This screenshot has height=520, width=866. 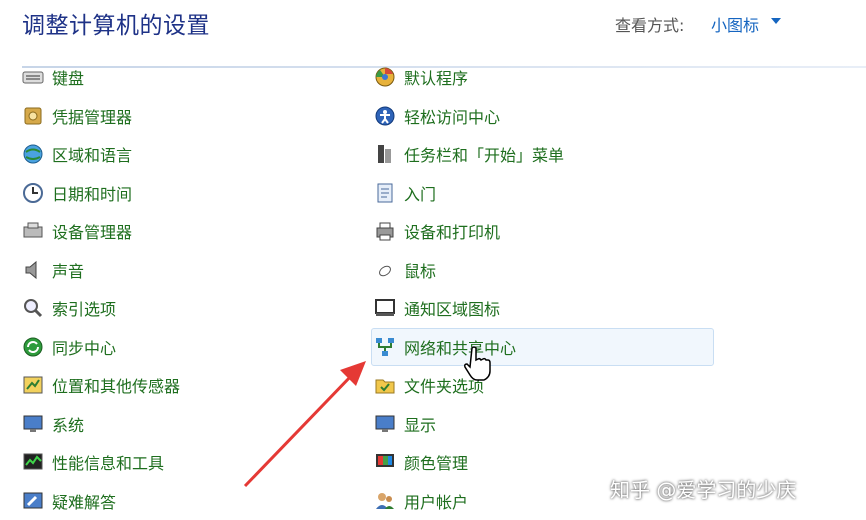 I want to click on hand-cursor-icon, so click(x=477, y=363).